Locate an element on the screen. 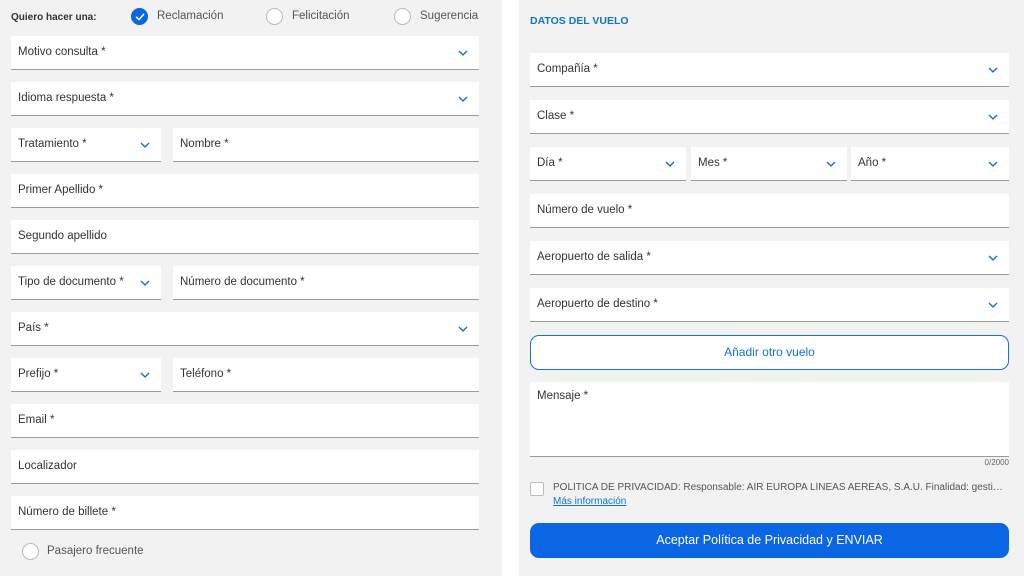  idioma-respuesta-select: Idioma respuesta * is located at coordinates (245, 99).